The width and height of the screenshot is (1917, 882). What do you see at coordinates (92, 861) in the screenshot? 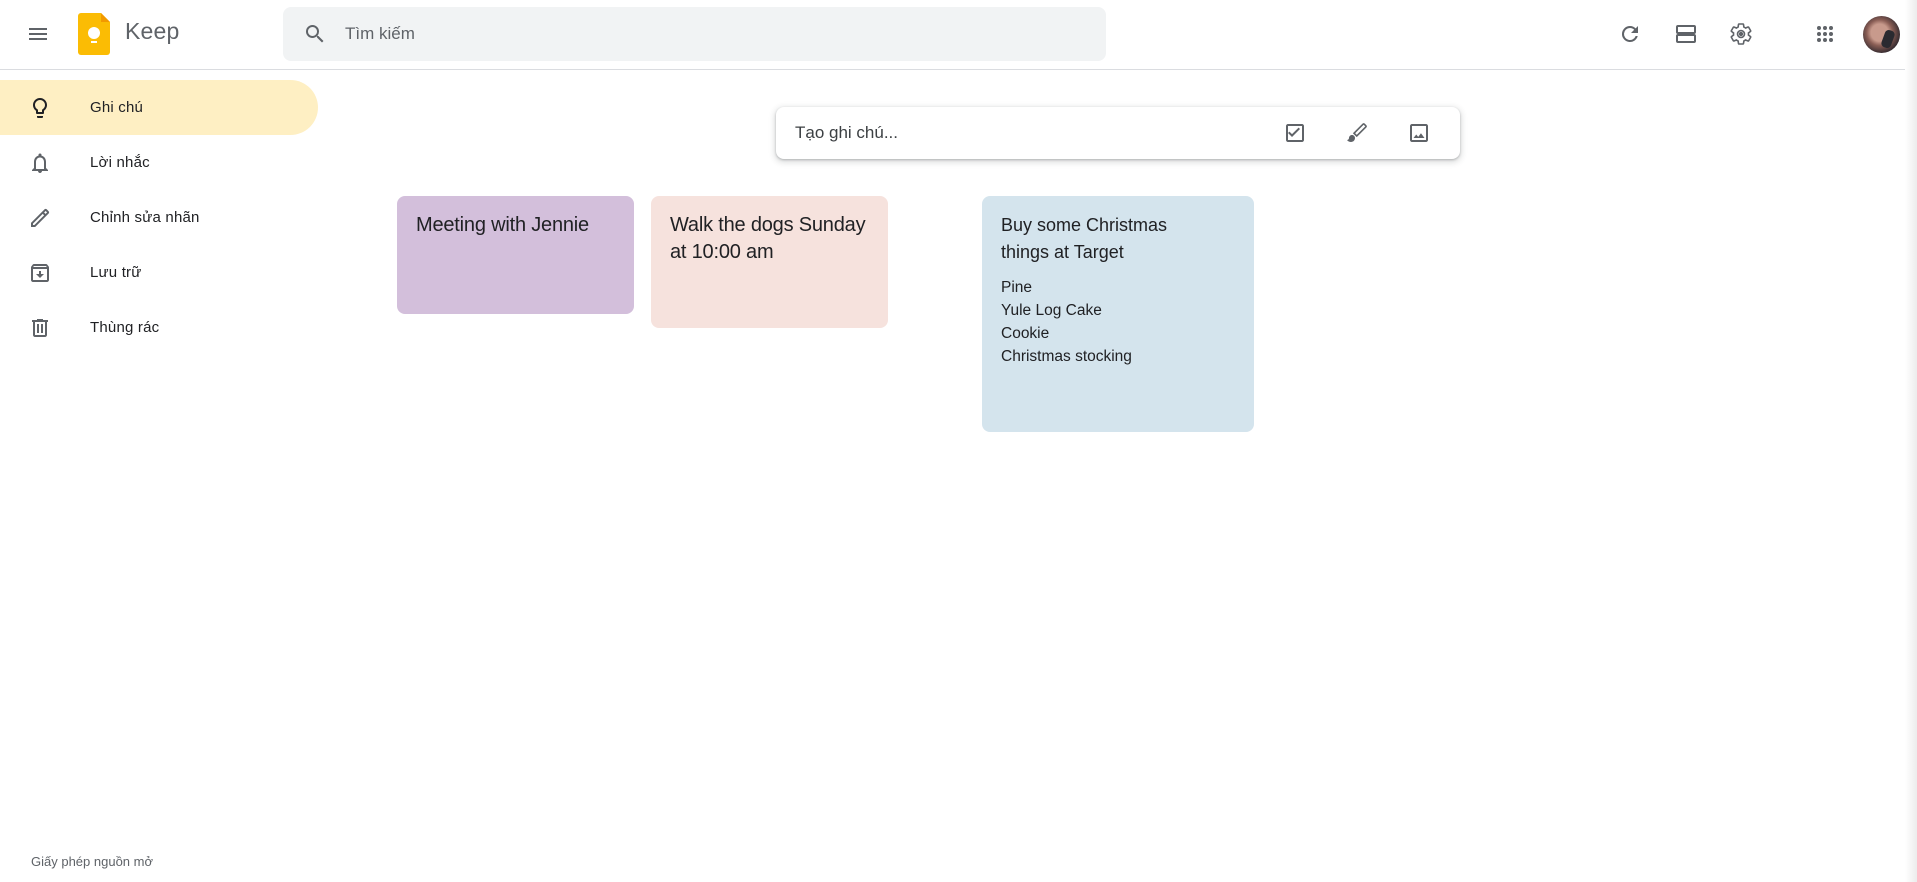
I see `open-source-licenses-link: Giấy phép nguồn mở` at bounding box center [92, 861].